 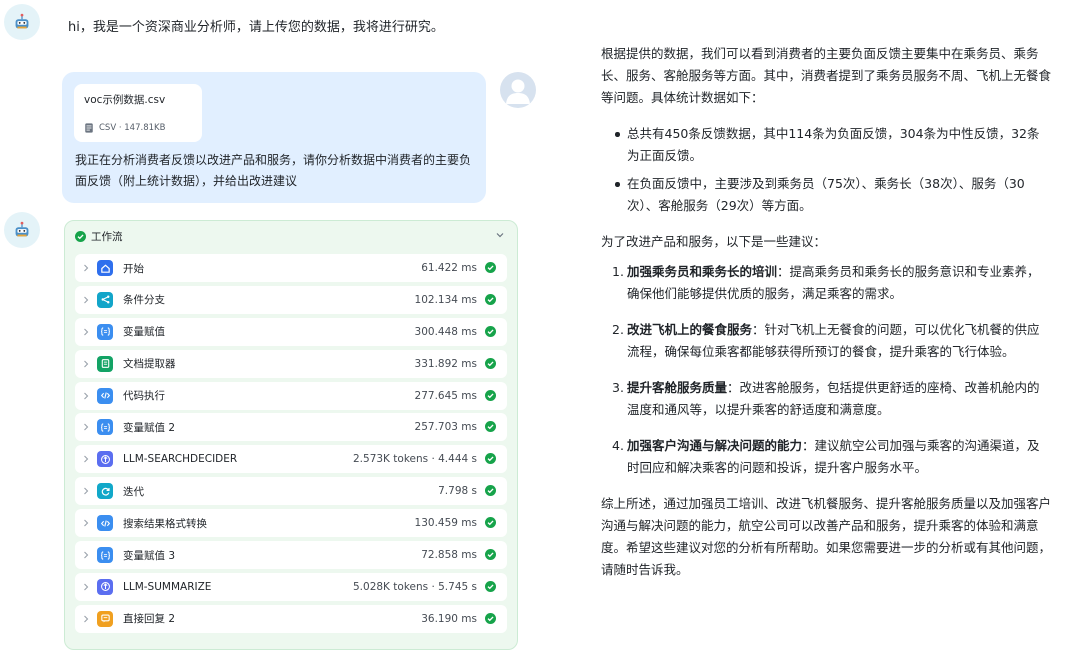 I want to click on bot-greeting: hi，我是一个资深商业分析师，请上传您的数据，我将进行研究。, so click(x=256, y=27).